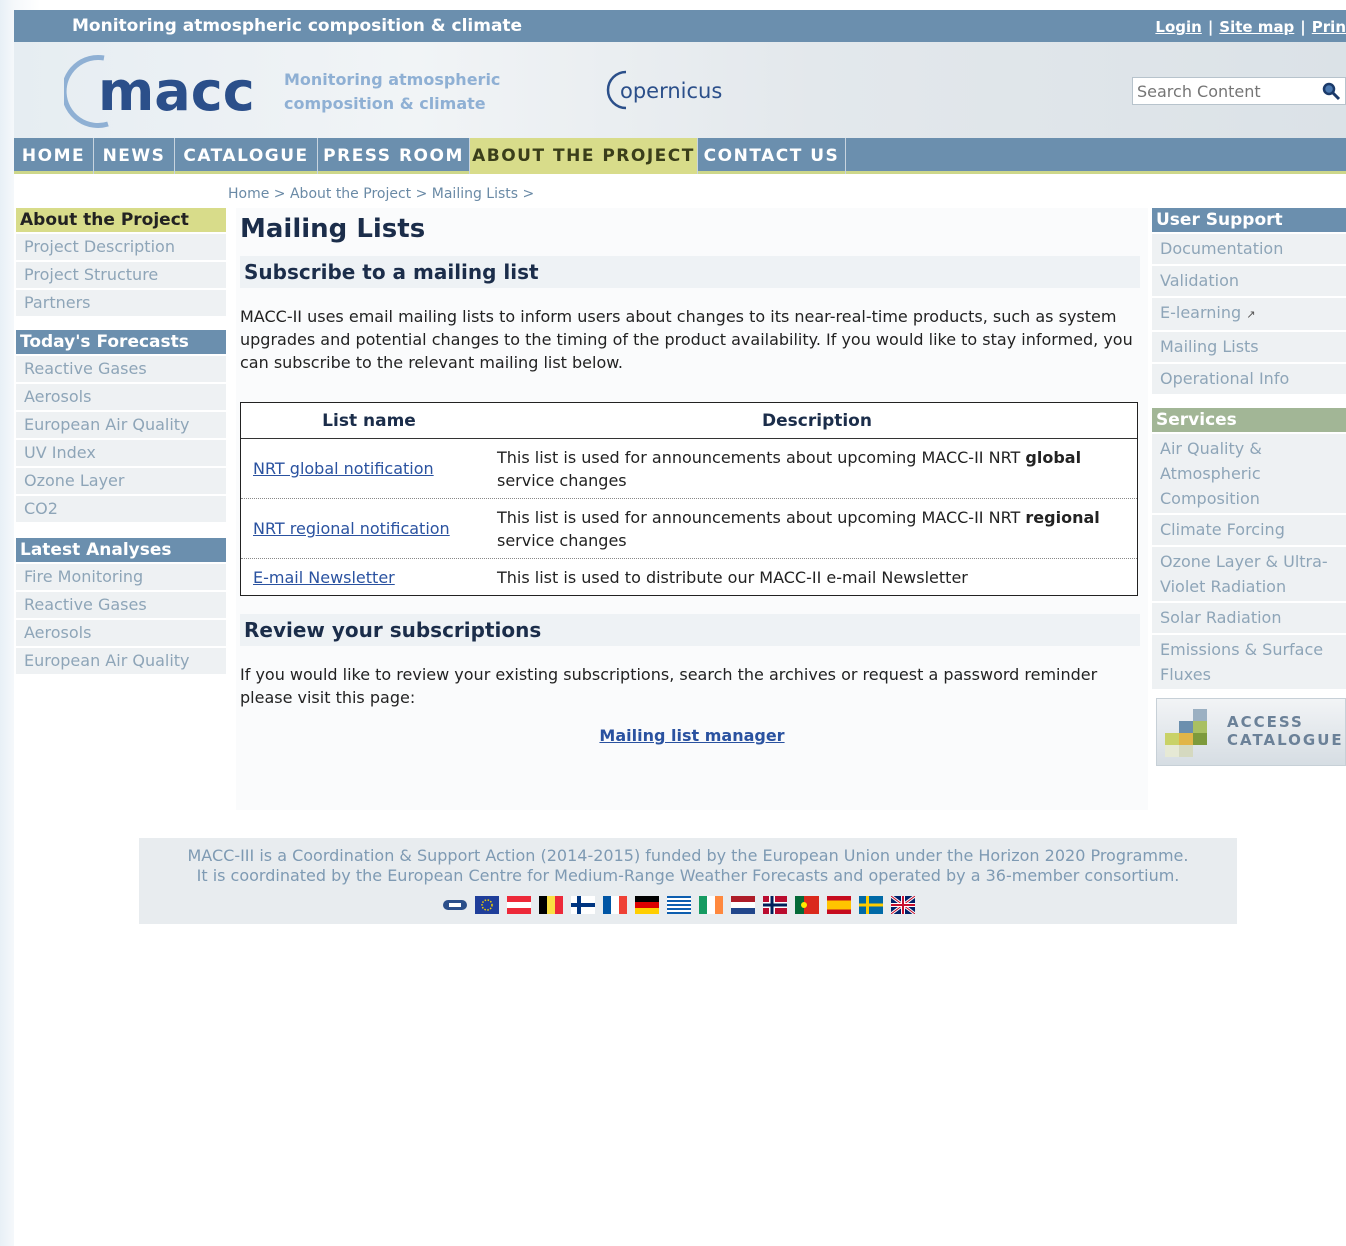 This screenshot has height=1246, width=1346. I want to click on spain-flag-icon, so click(839, 905).